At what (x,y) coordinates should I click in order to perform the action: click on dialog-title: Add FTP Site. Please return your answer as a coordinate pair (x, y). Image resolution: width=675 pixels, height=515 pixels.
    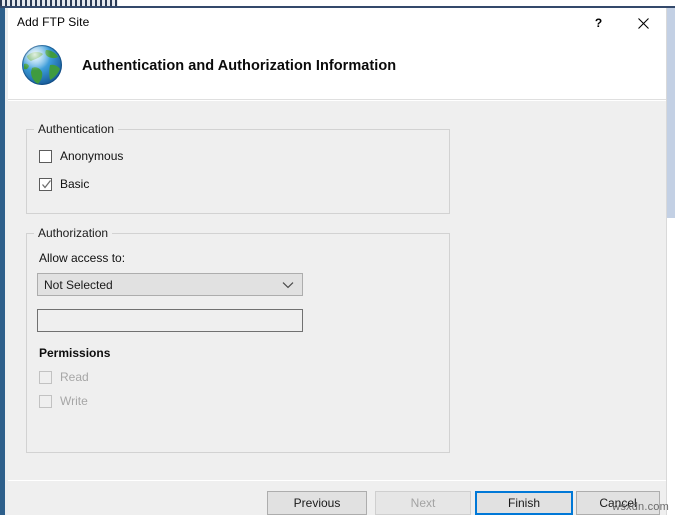
    Looking at the image, I should click on (53, 22).